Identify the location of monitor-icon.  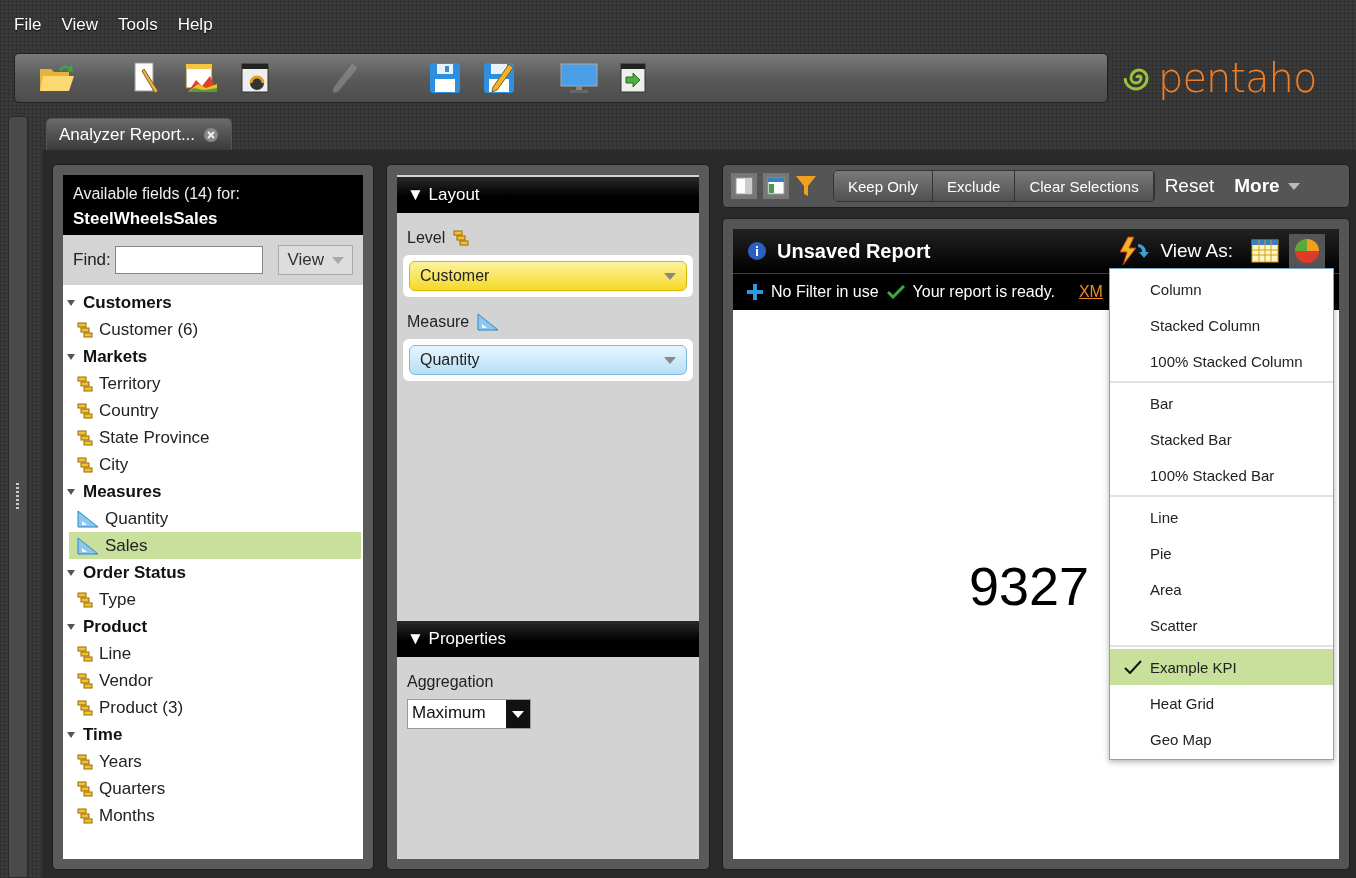
(579, 78).